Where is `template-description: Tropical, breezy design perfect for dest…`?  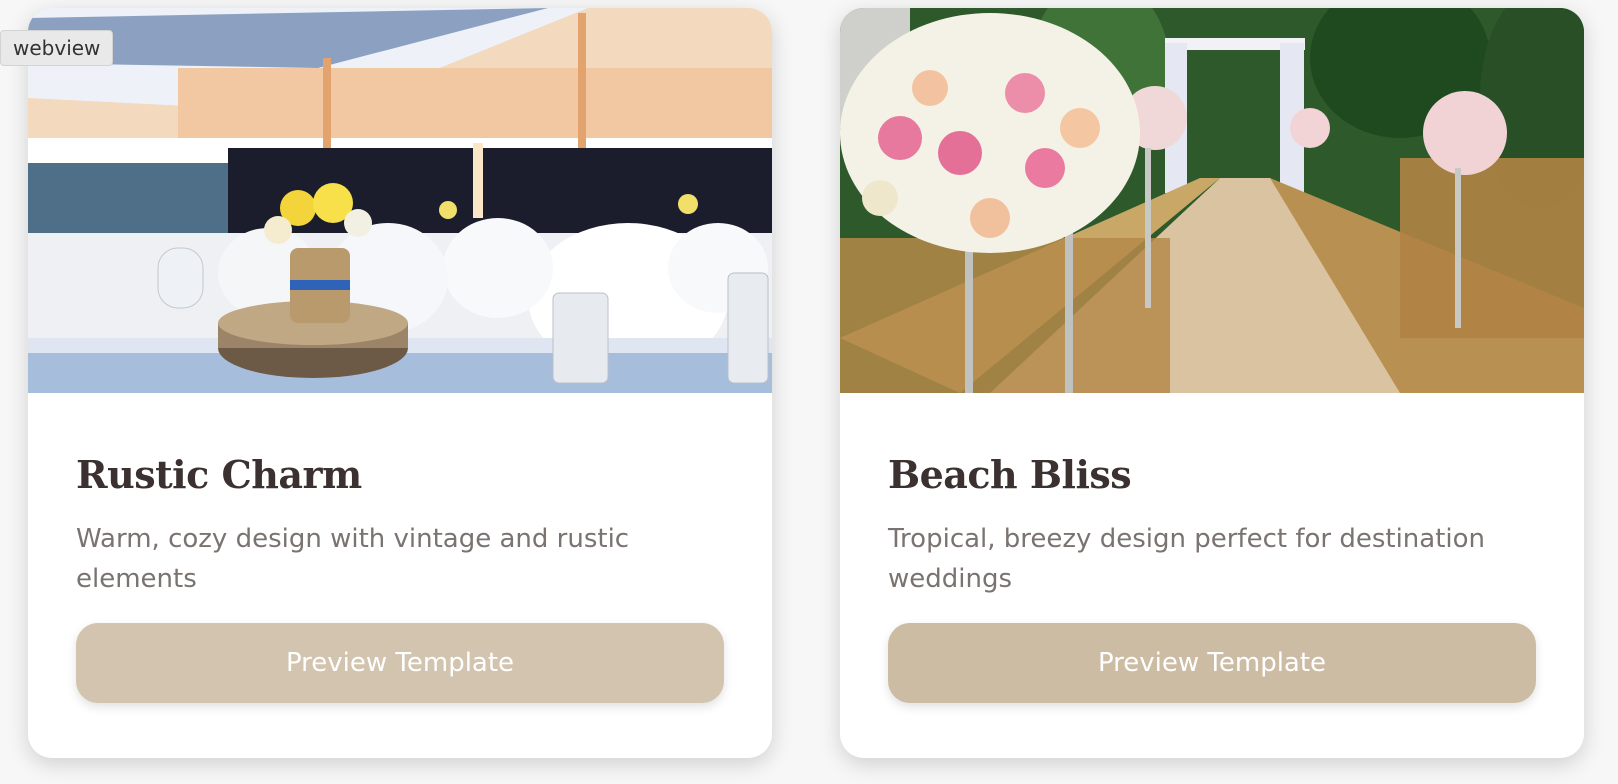 template-description: Tropical, breezy design perfect for dest… is located at coordinates (1187, 559).